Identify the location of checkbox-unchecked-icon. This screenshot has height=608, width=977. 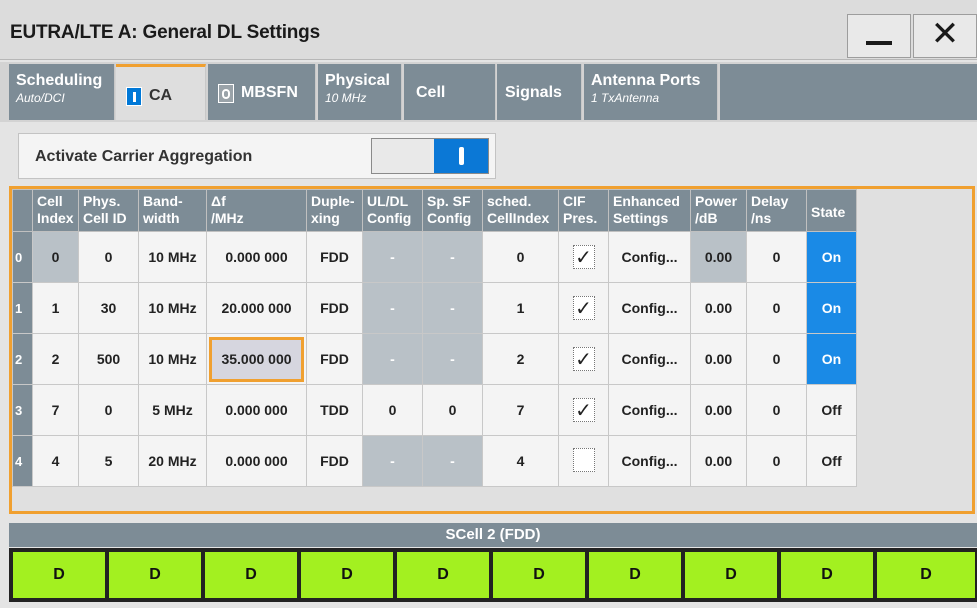
(583, 459).